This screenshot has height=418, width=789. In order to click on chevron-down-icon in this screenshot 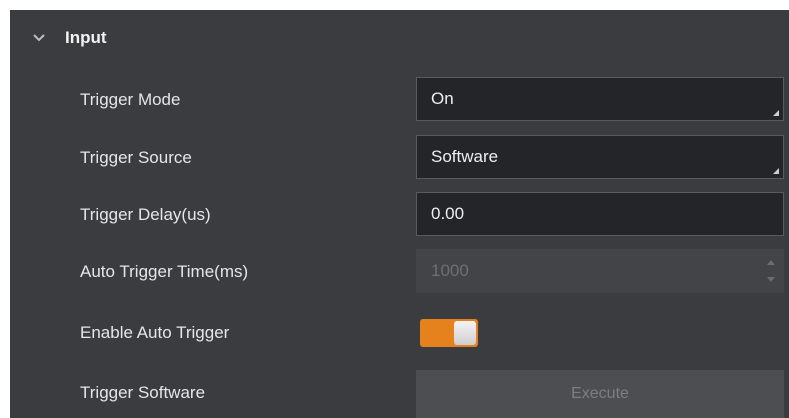, I will do `click(39, 38)`.